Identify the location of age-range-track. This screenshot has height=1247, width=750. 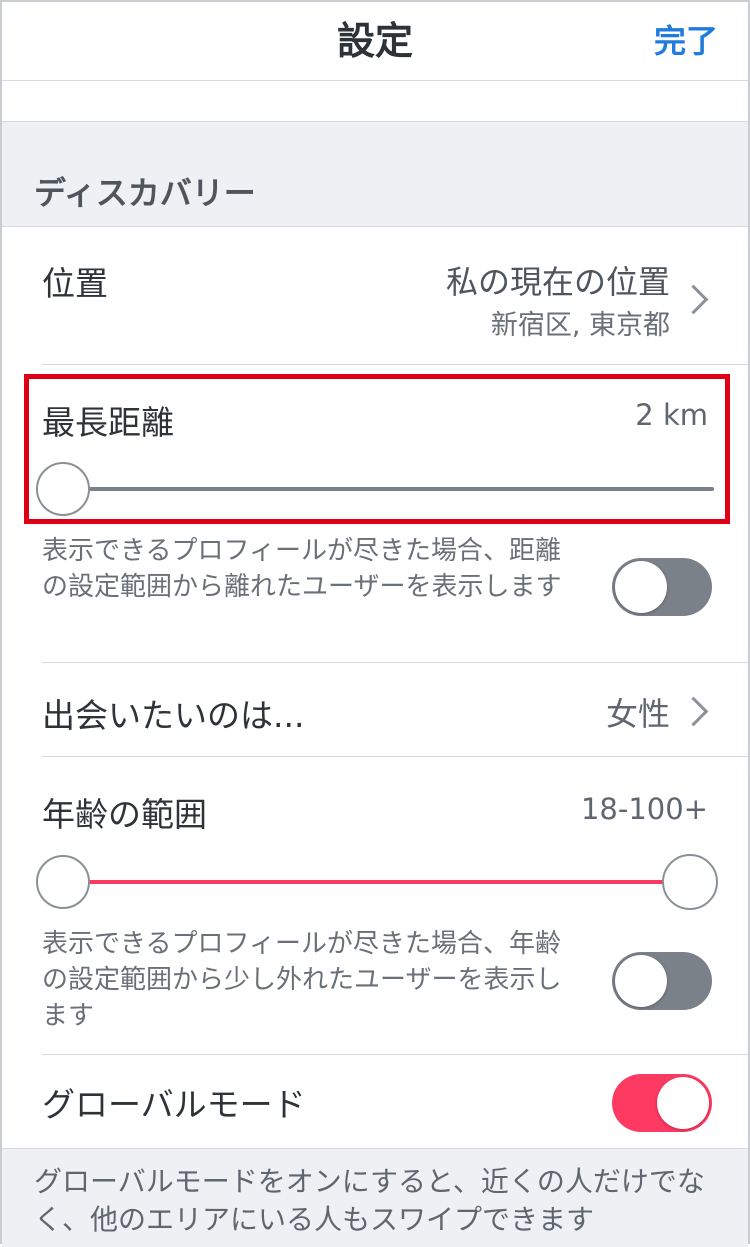
(376, 882).